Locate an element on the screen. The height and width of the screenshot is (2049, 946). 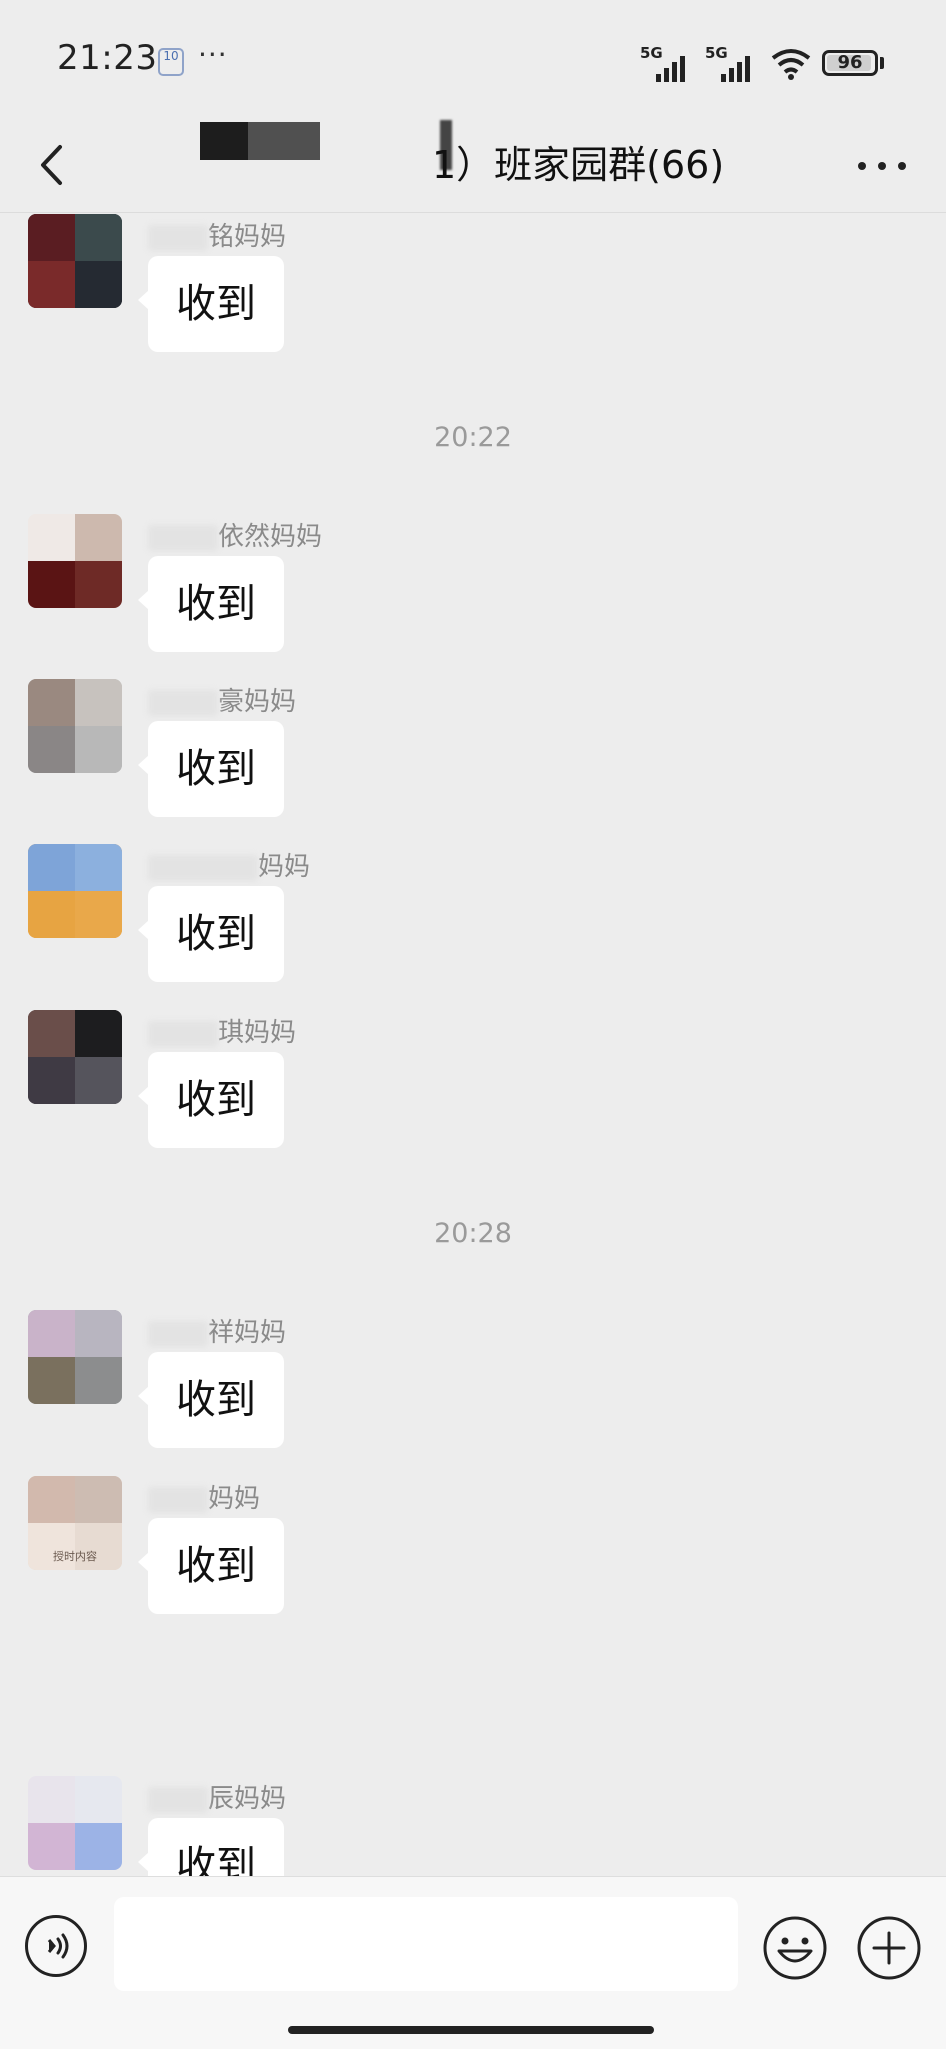
emoji-icon is located at coordinates (795, 1948).